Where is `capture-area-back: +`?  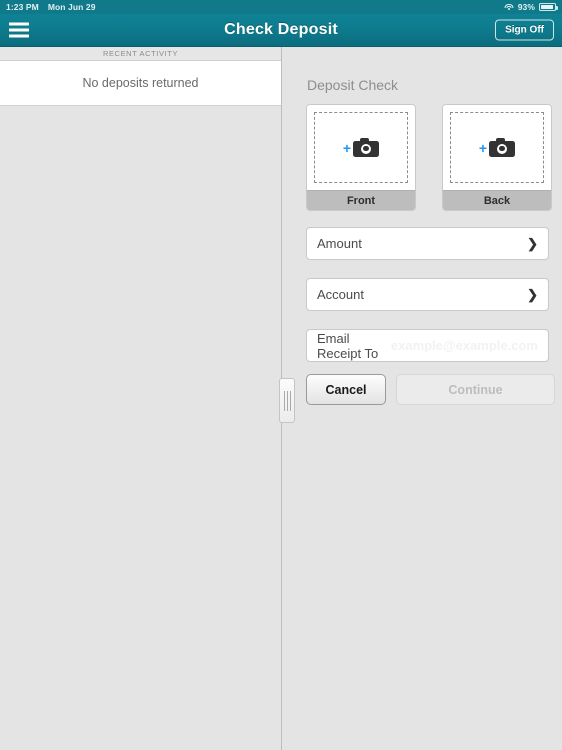
capture-area-back: + is located at coordinates (497, 147).